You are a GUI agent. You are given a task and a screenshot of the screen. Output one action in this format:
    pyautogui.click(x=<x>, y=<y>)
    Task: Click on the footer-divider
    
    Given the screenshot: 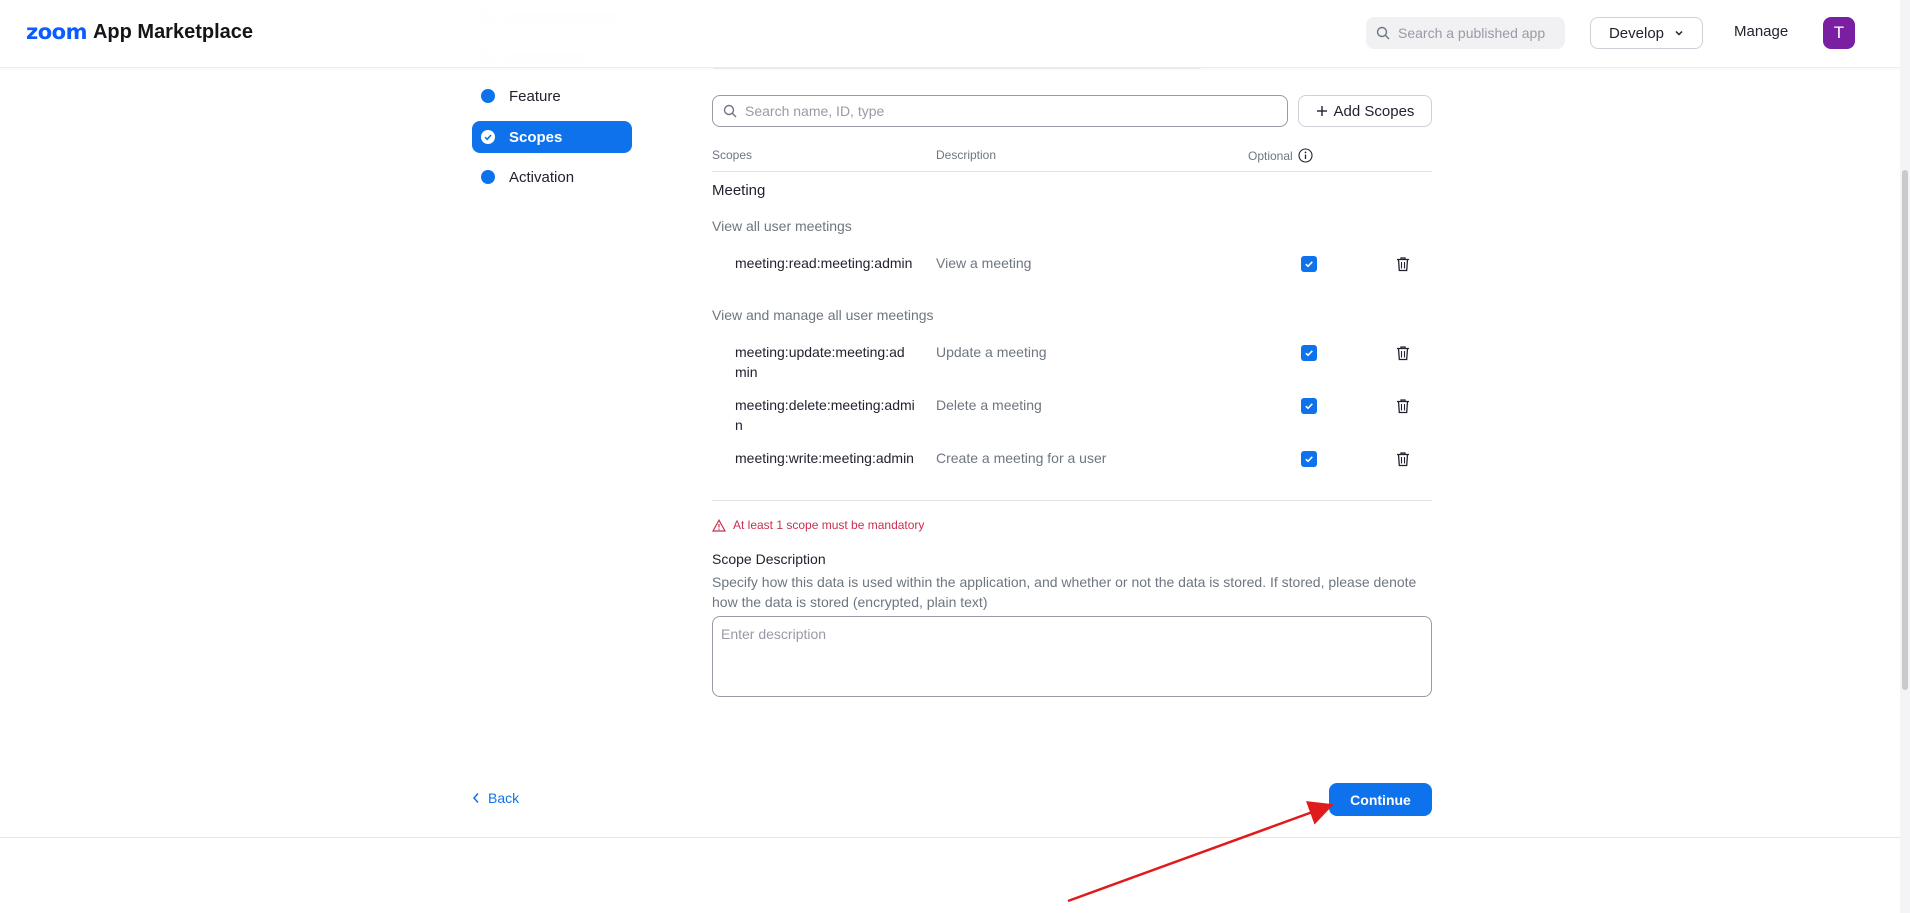 What is the action you would take?
    pyautogui.click(x=950, y=837)
    